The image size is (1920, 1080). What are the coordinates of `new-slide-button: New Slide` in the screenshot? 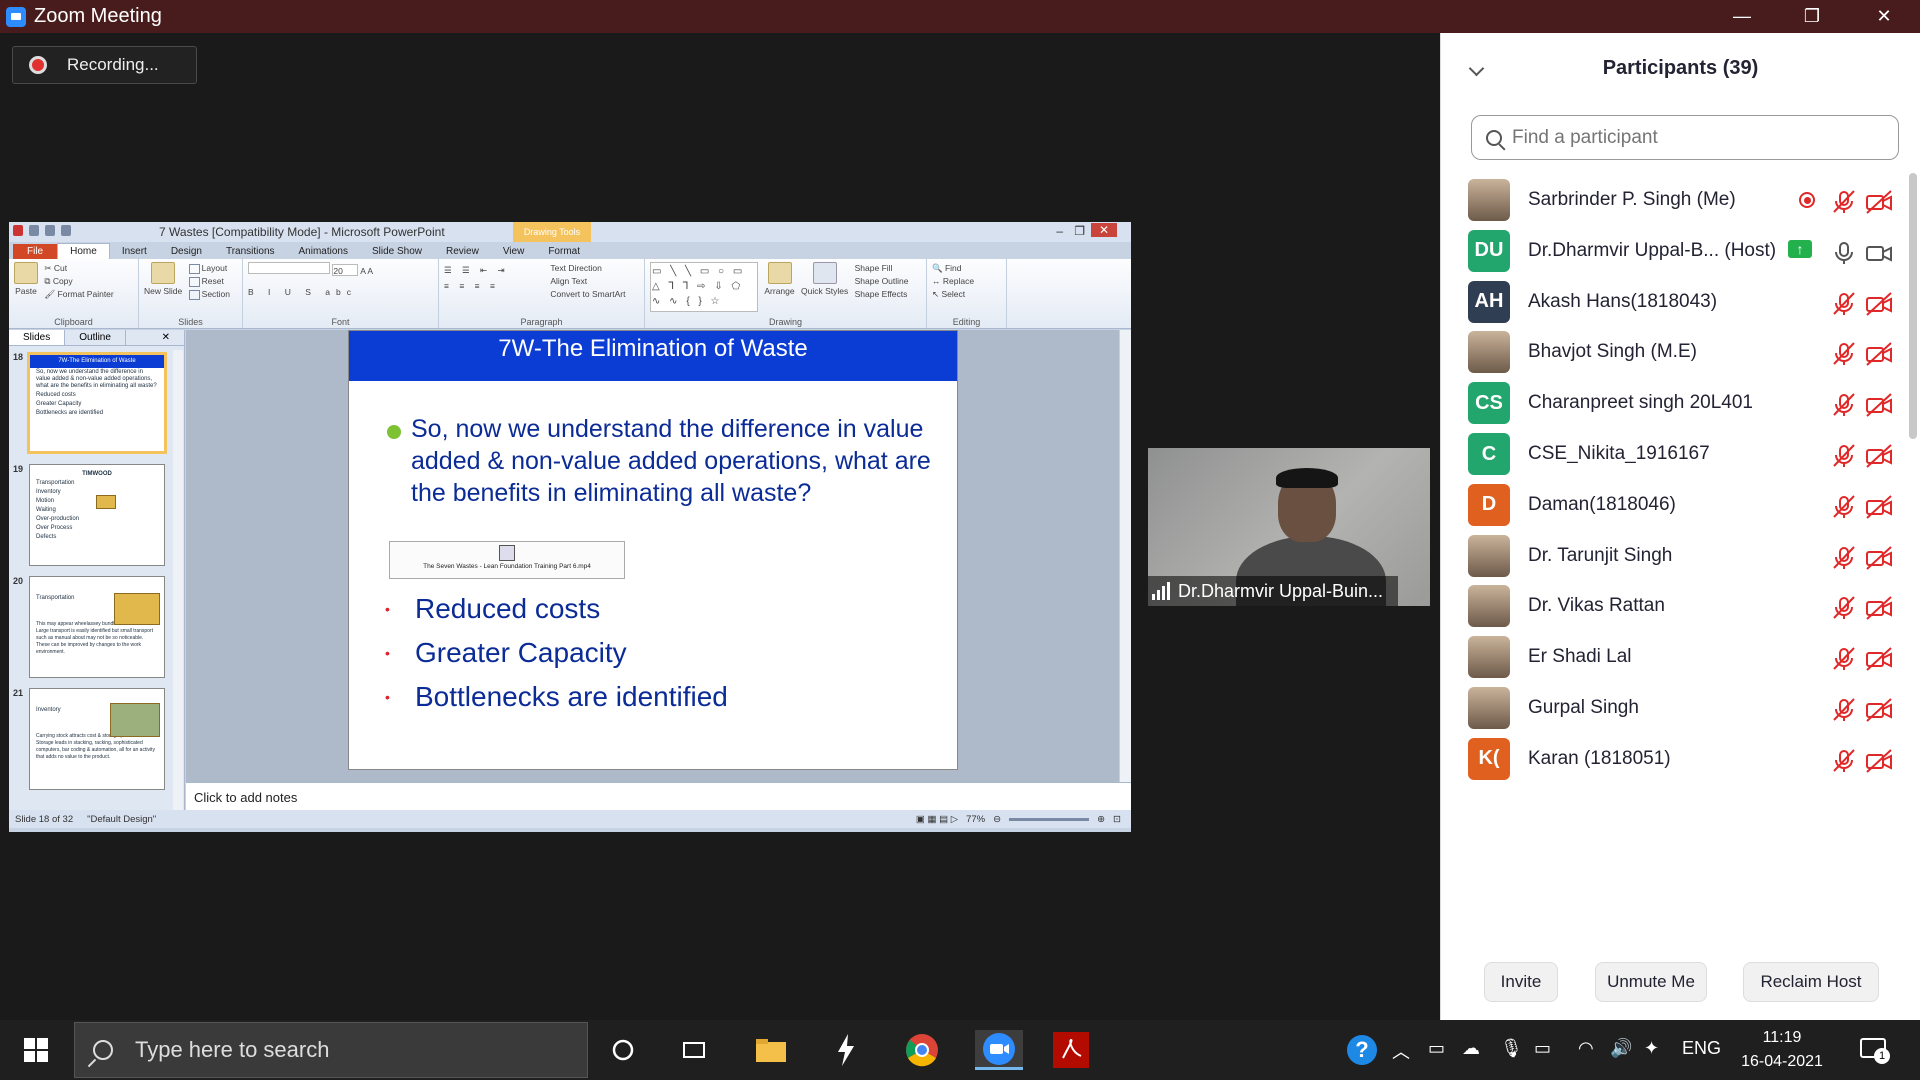 It's located at (163, 279).